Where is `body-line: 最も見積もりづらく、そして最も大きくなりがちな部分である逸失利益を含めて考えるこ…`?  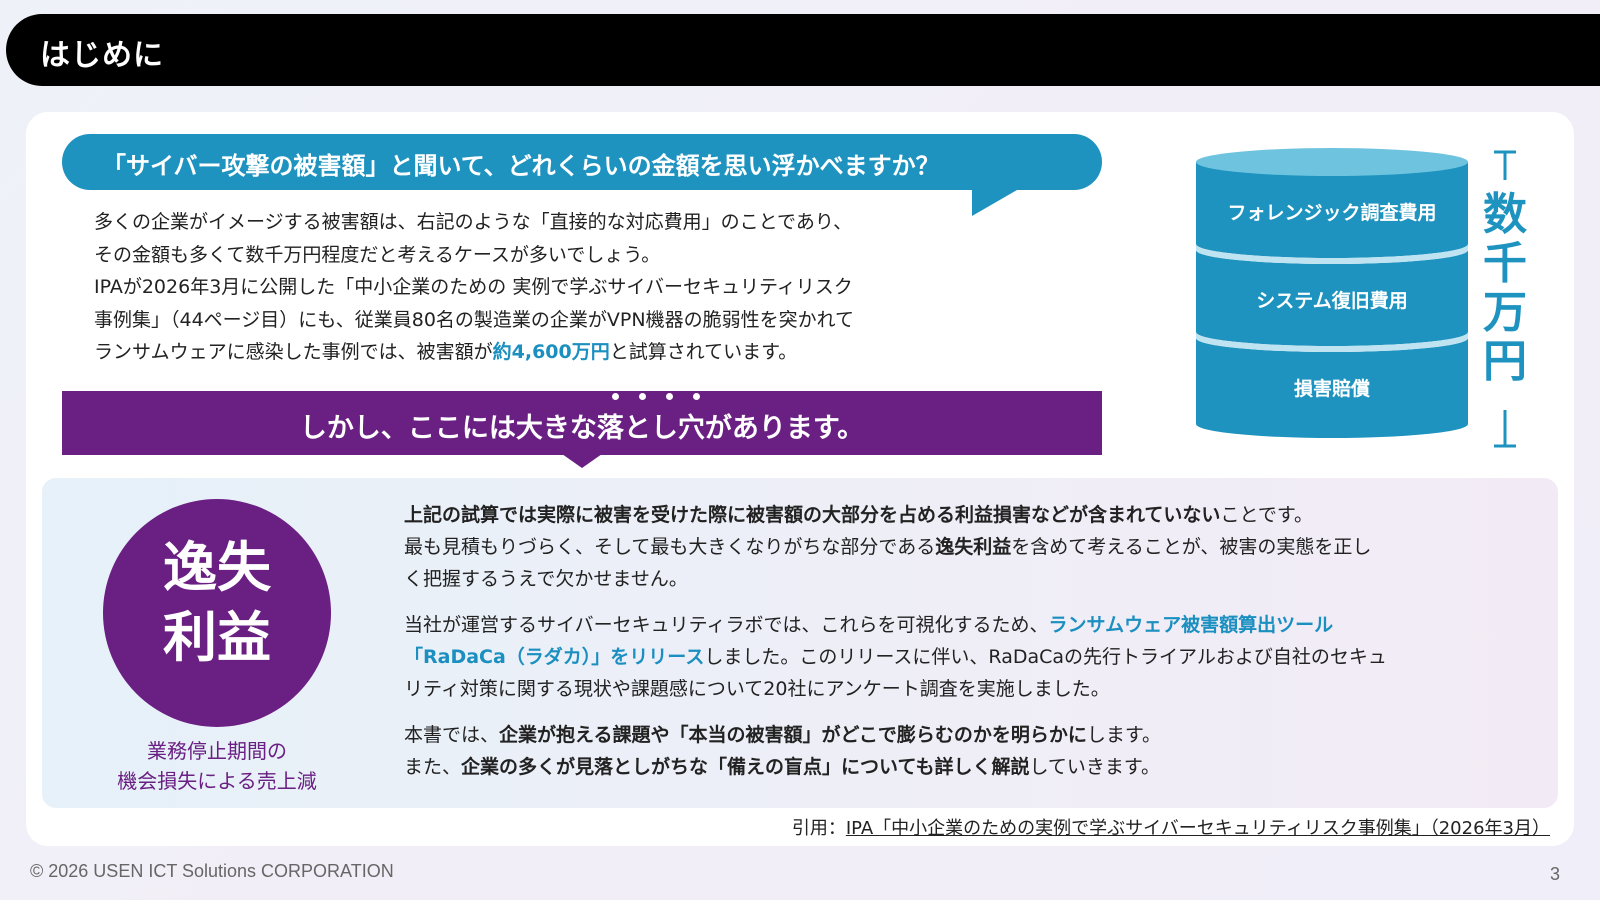
body-line: 最も見積もりづらく、そして最も大きくなりがちな部分である逸失利益を含めて考えるこ… is located at coordinates (974, 547).